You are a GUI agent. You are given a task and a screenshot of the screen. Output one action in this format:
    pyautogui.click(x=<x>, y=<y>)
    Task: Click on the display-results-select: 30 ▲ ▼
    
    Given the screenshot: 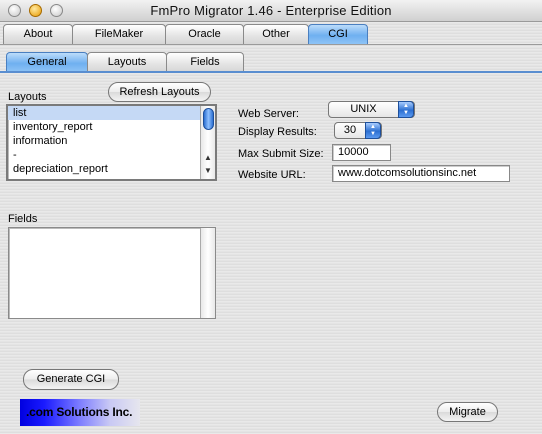 What is the action you would take?
    pyautogui.click(x=358, y=130)
    